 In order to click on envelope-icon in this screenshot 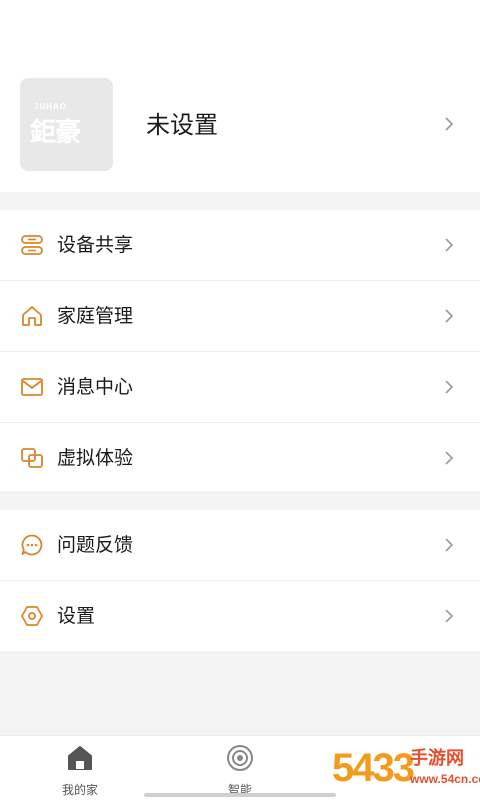, I will do `click(32, 387)`.